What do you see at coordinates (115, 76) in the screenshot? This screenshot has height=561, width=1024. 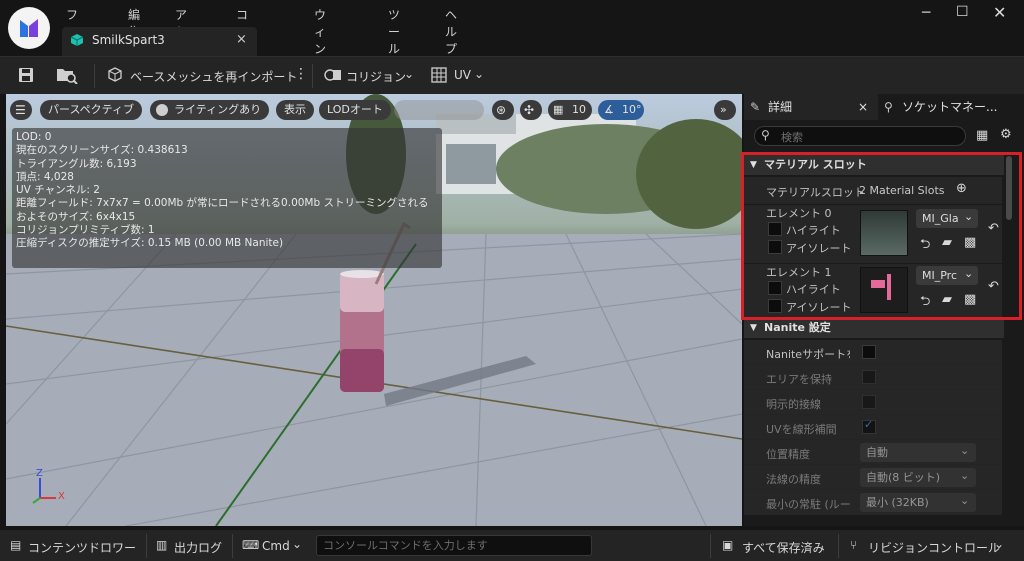 I see `reimport-icon` at bounding box center [115, 76].